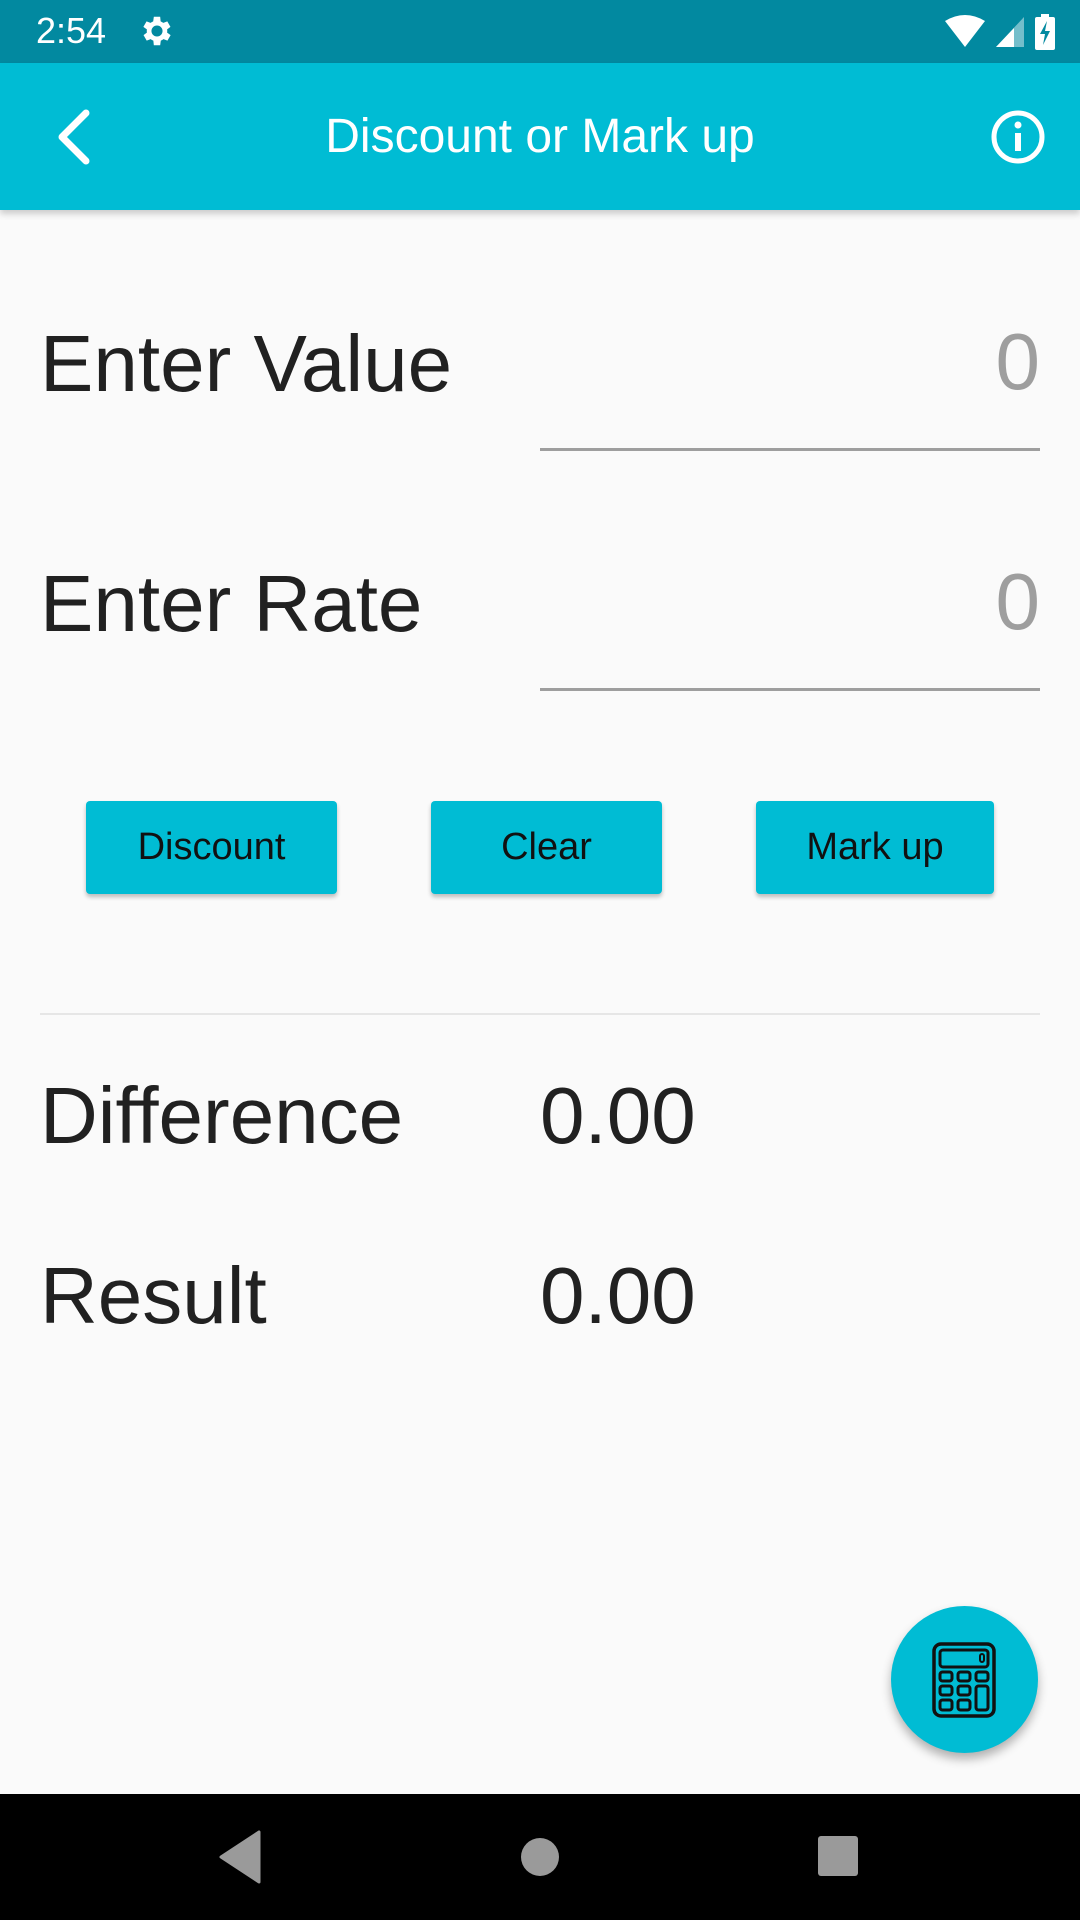 This screenshot has height=1920, width=1080. What do you see at coordinates (618, 1115) in the screenshot?
I see `difference-value: 0.00` at bounding box center [618, 1115].